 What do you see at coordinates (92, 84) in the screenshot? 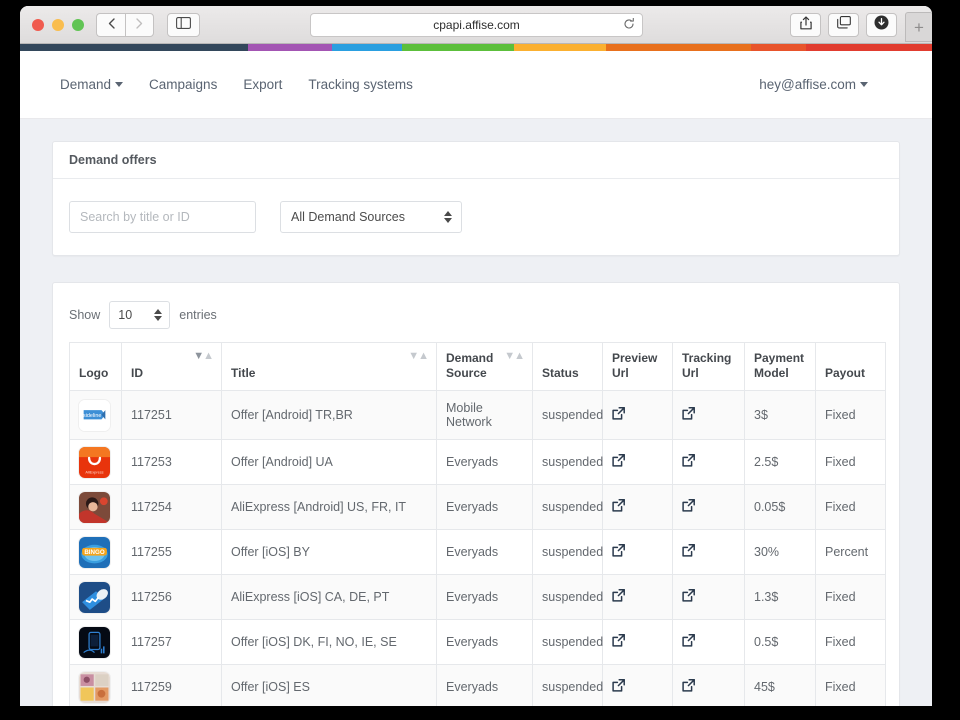
I see `nav-item-demand: Demand` at bounding box center [92, 84].